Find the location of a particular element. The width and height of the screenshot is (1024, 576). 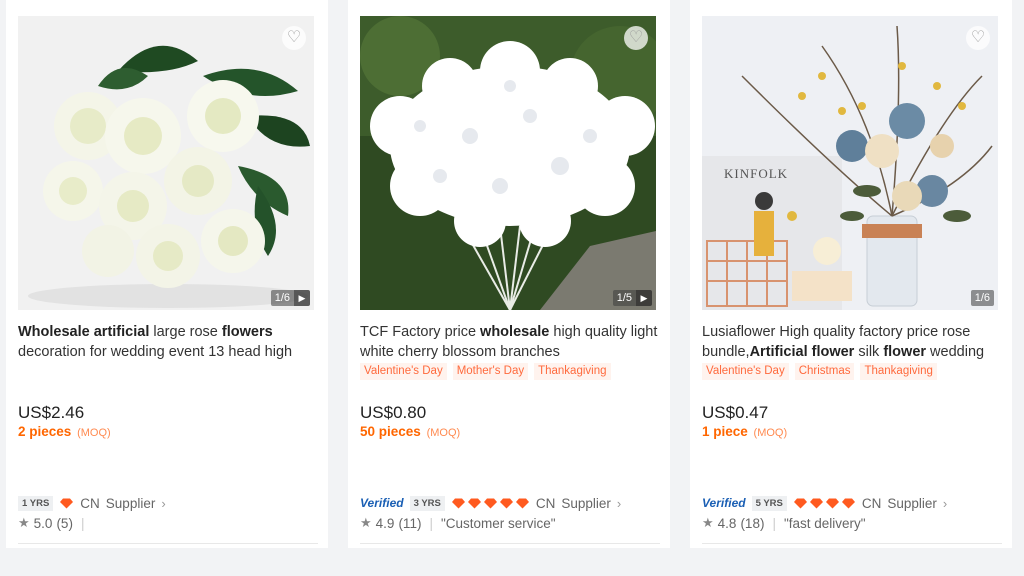

rating-row: ★ 4.8 (18) | "fast delivery" is located at coordinates (784, 523).